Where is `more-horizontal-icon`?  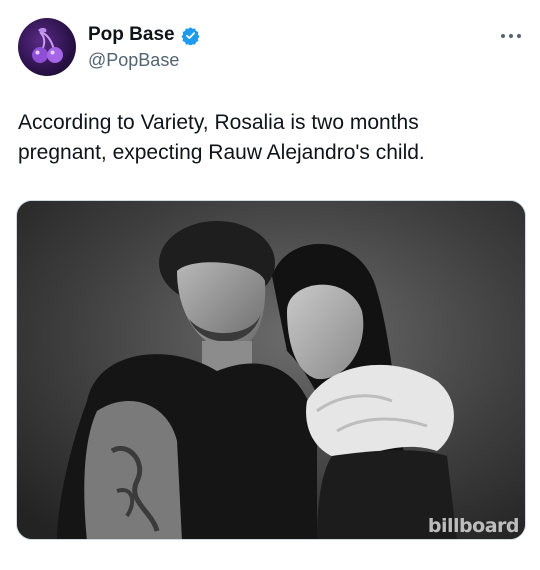 more-horizontal-icon is located at coordinates (511, 36).